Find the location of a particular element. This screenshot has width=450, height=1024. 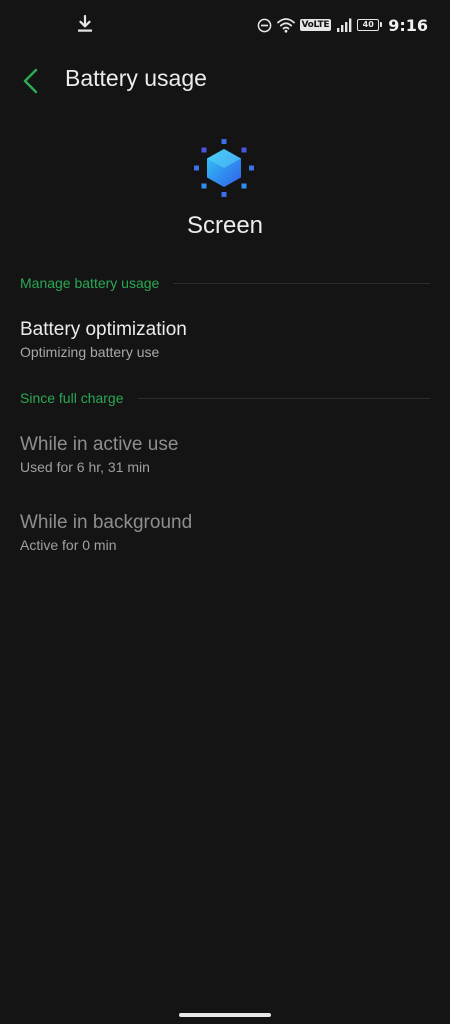

navigation-handle is located at coordinates (225, 1015).